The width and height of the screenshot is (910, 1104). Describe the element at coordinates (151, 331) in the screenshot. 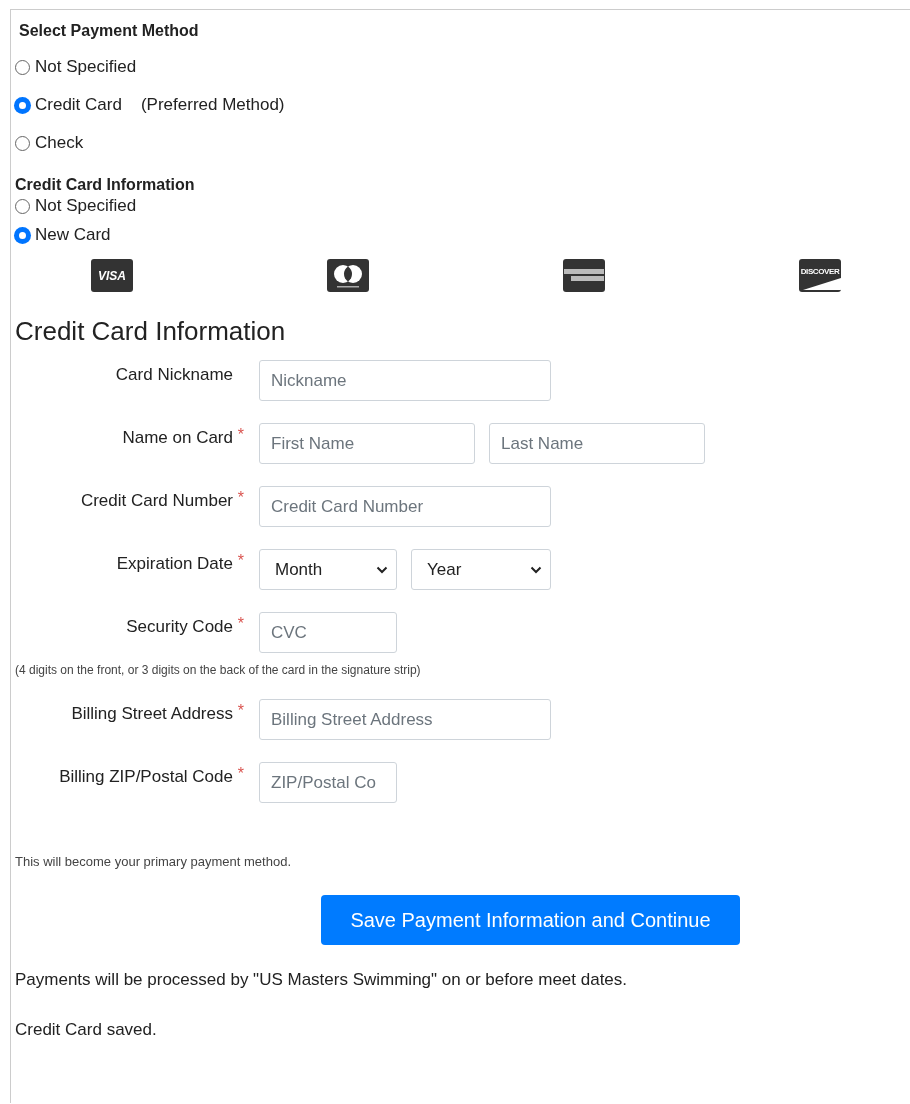

I see `form-heading: Credit Card Information` at that location.